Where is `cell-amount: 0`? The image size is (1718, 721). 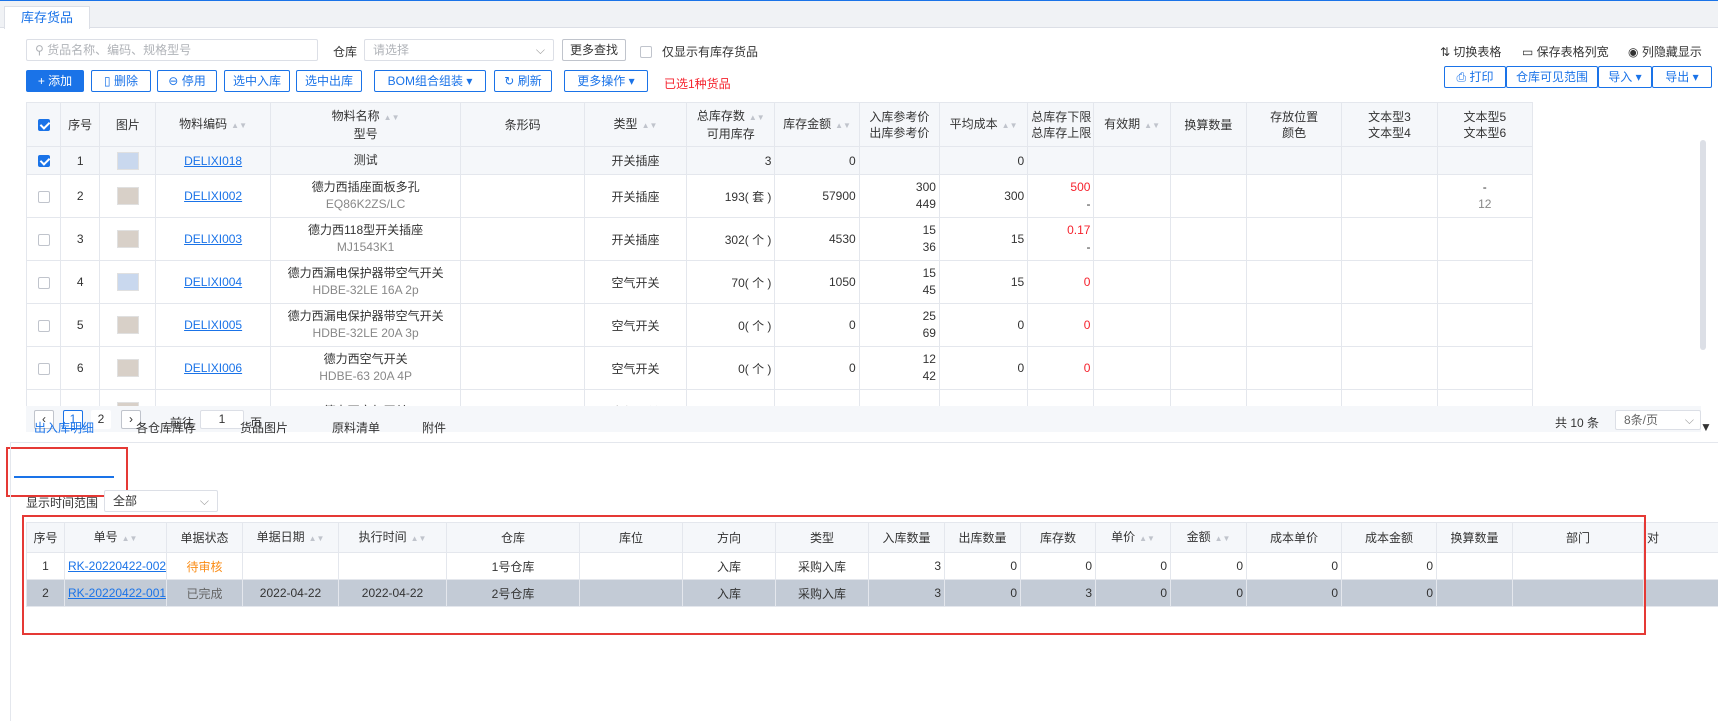 cell-amount: 0 is located at coordinates (817, 397).